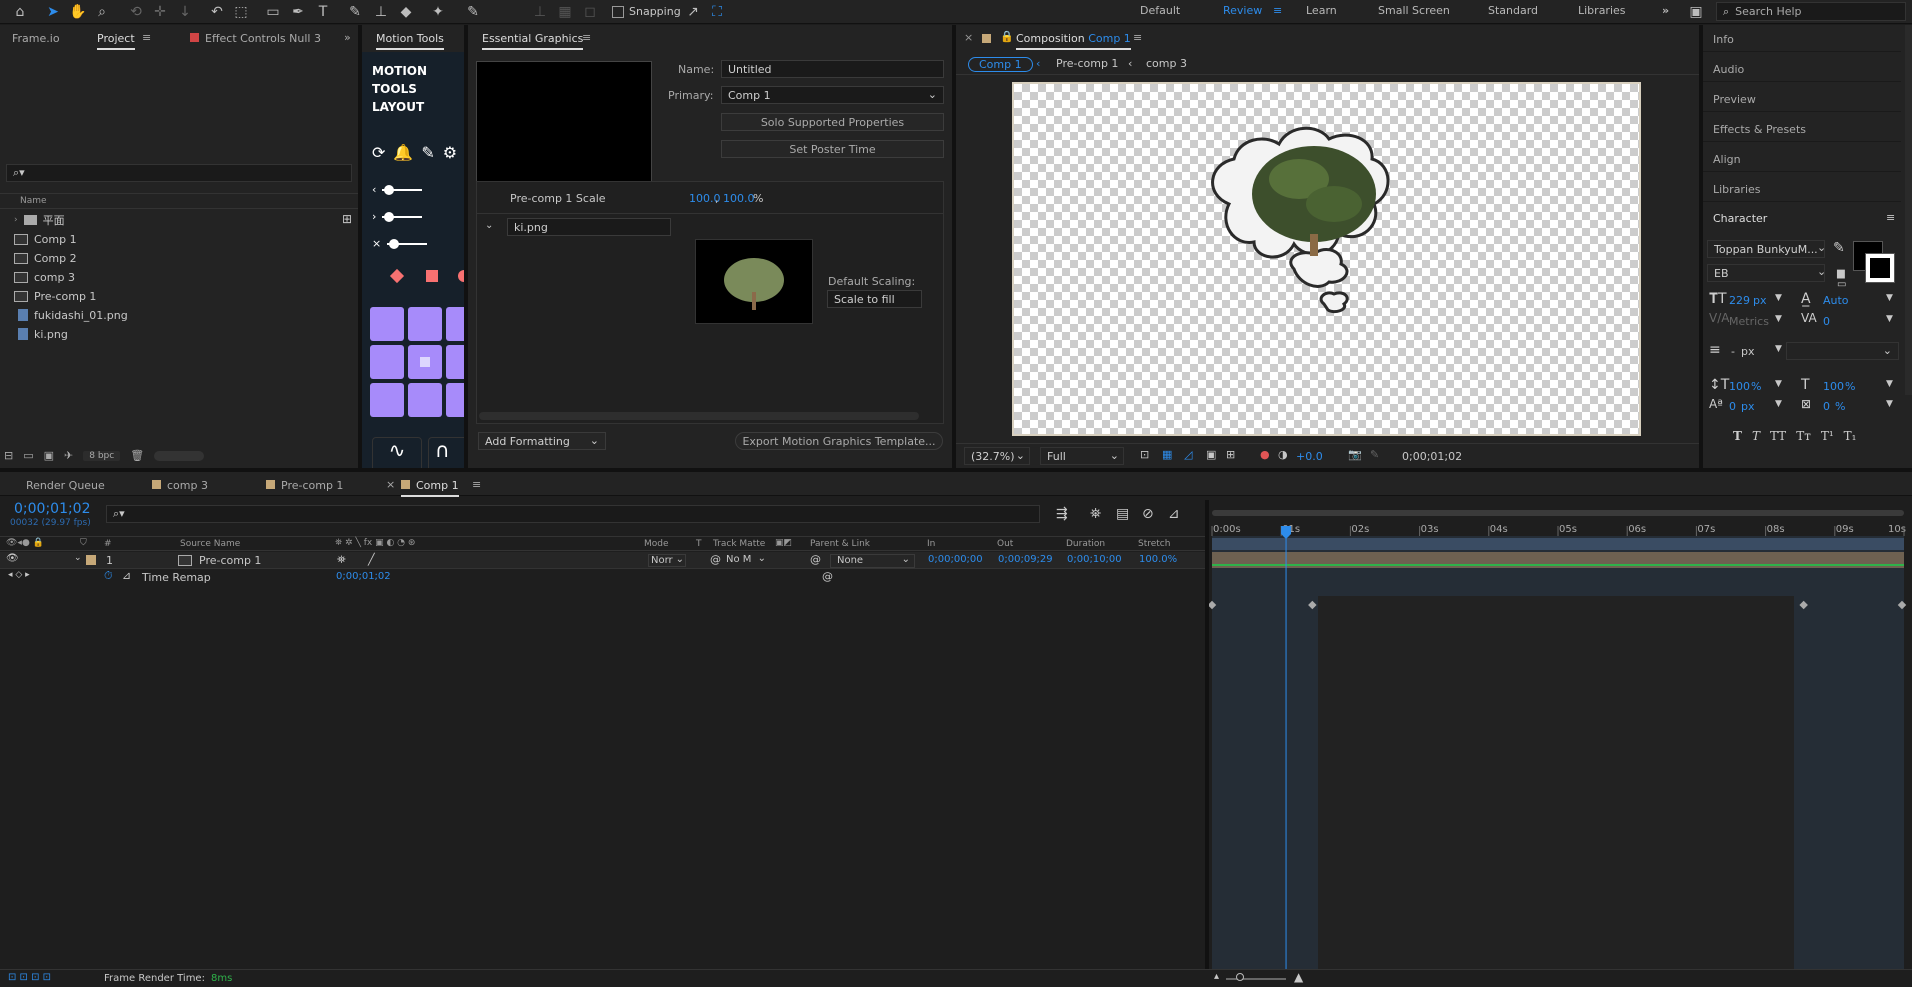 The width and height of the screenshot is (1912, 987). Describe the element at coordinates (1160, 10) in the screenshot. I see `workspace-default: Default` at that location.